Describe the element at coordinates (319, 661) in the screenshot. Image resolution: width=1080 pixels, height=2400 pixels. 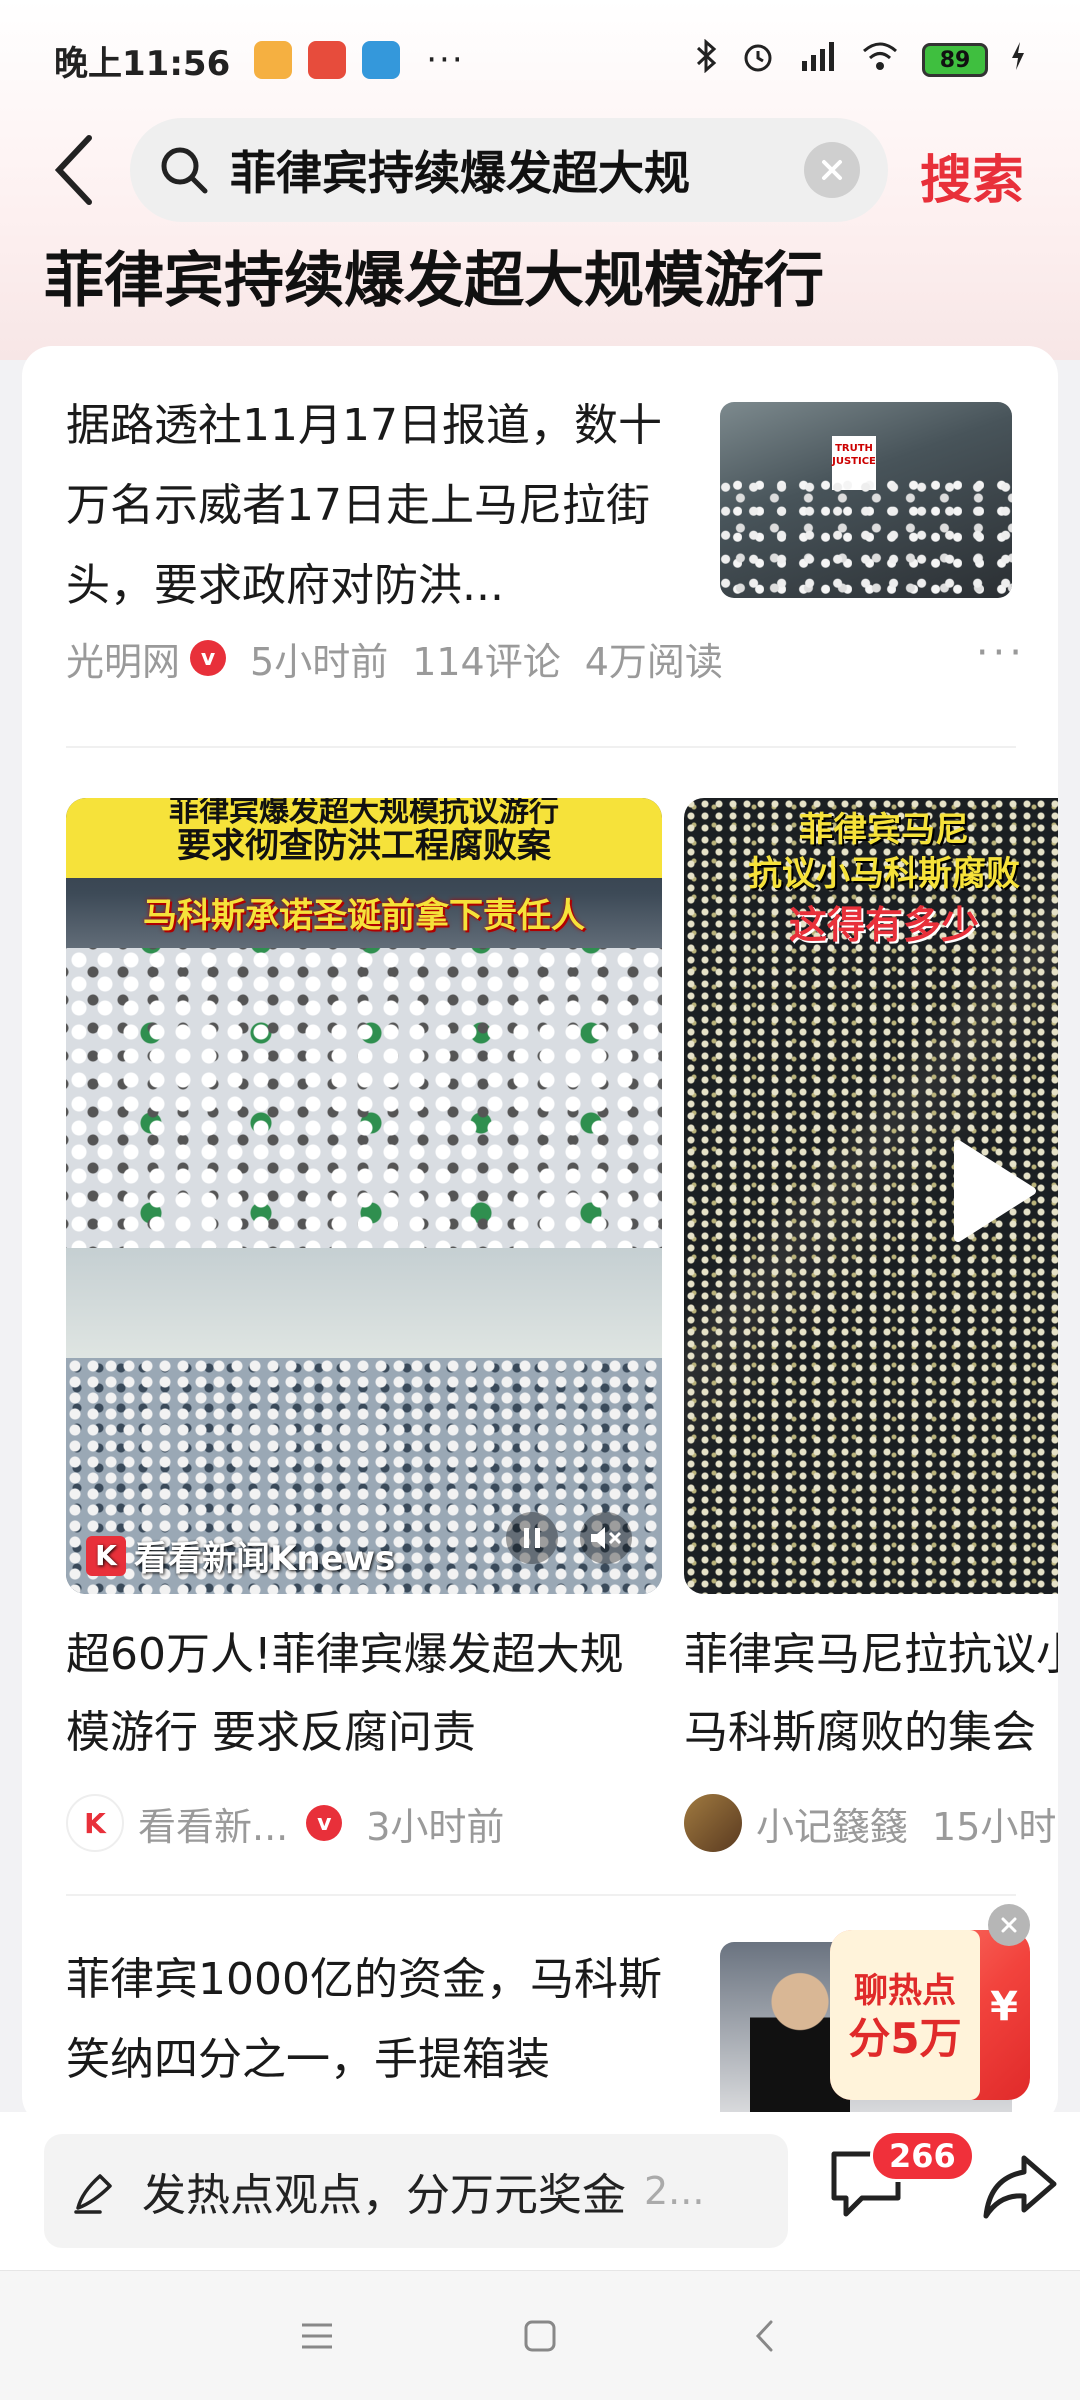
I see `article-time: 5小时前` at that location.